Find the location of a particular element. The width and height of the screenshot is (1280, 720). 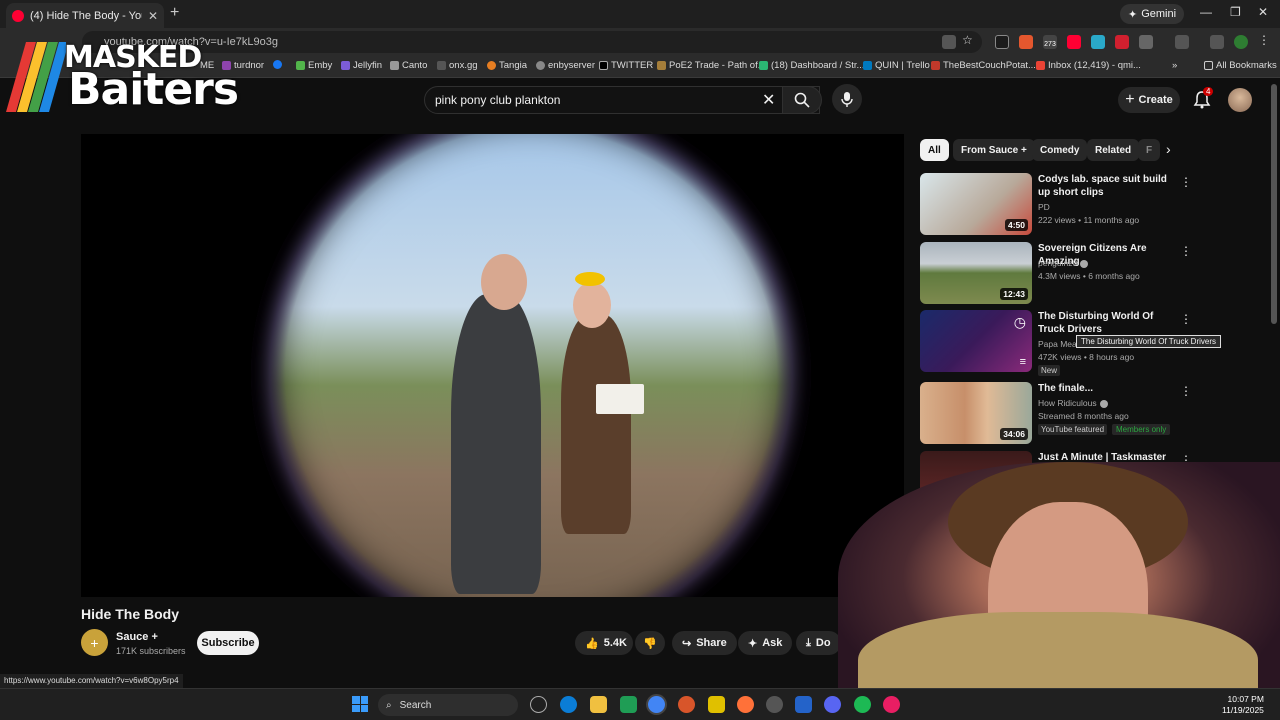

youtube-extension-icon is located at coordinates (1074, 42).